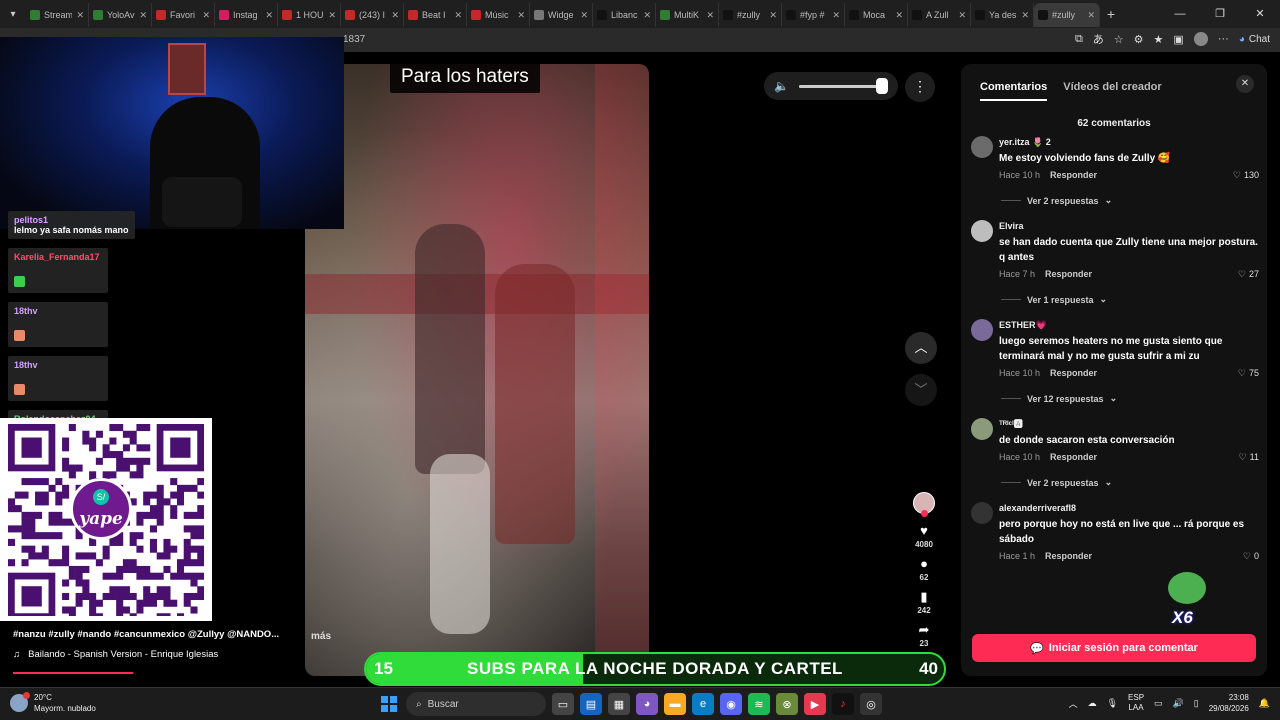 Image resolution: width=1280 pixels, height=720 pixels. I want to click on speaker-tray-icon: 🔊, so click(1178, 703).